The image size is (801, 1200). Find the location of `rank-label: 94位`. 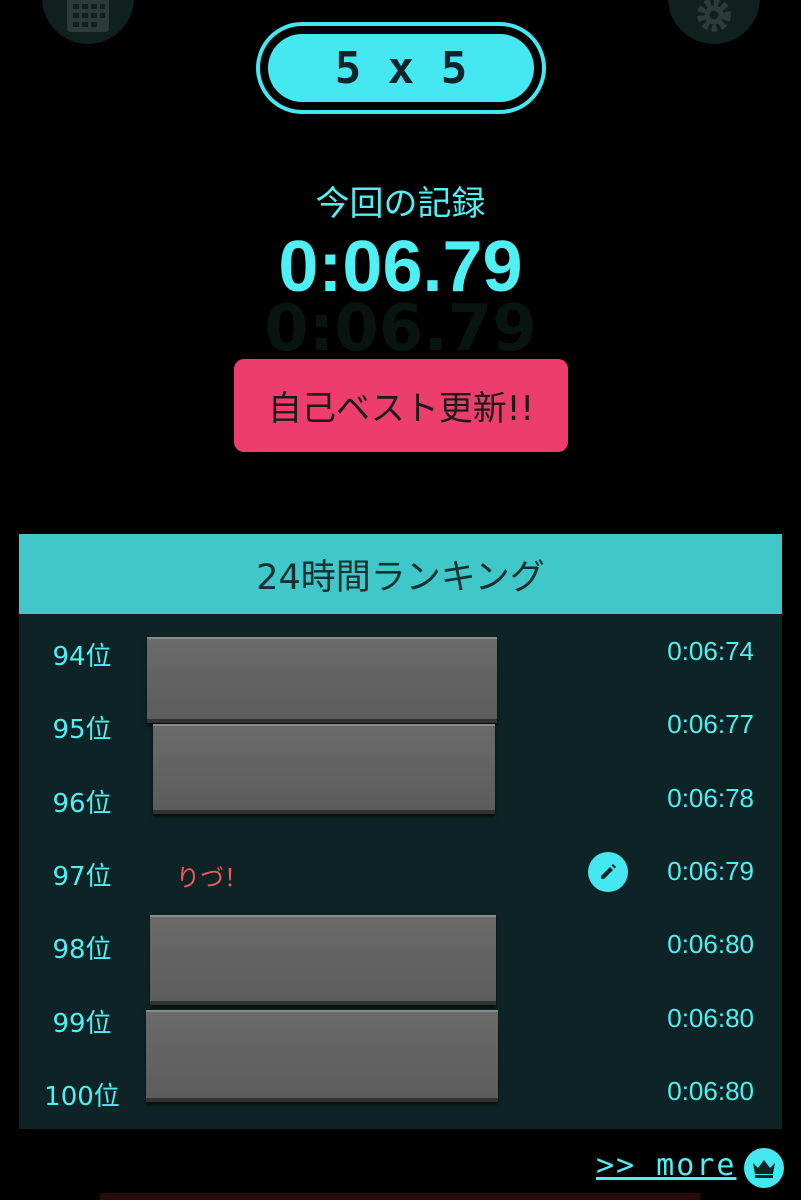

rank-label: 94位 is located at coordinates (82, 657).